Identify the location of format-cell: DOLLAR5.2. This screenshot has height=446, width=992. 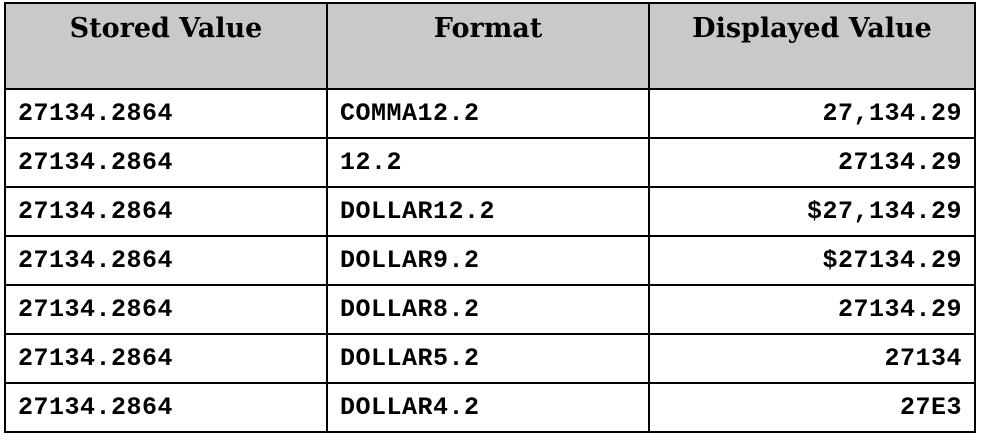
(488, 358).